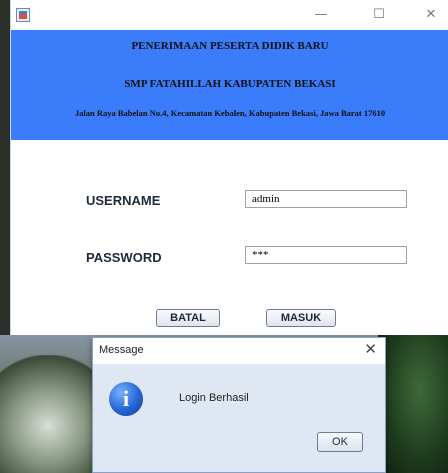 Image resolution: width=448 pixels, height=473 pixels. What do you see at coordinates (230, 46) in the screenshot?
I see `banner-title: PENERIMAAN PESERTA DIDIK BARU` at bounding box center [230, 46].